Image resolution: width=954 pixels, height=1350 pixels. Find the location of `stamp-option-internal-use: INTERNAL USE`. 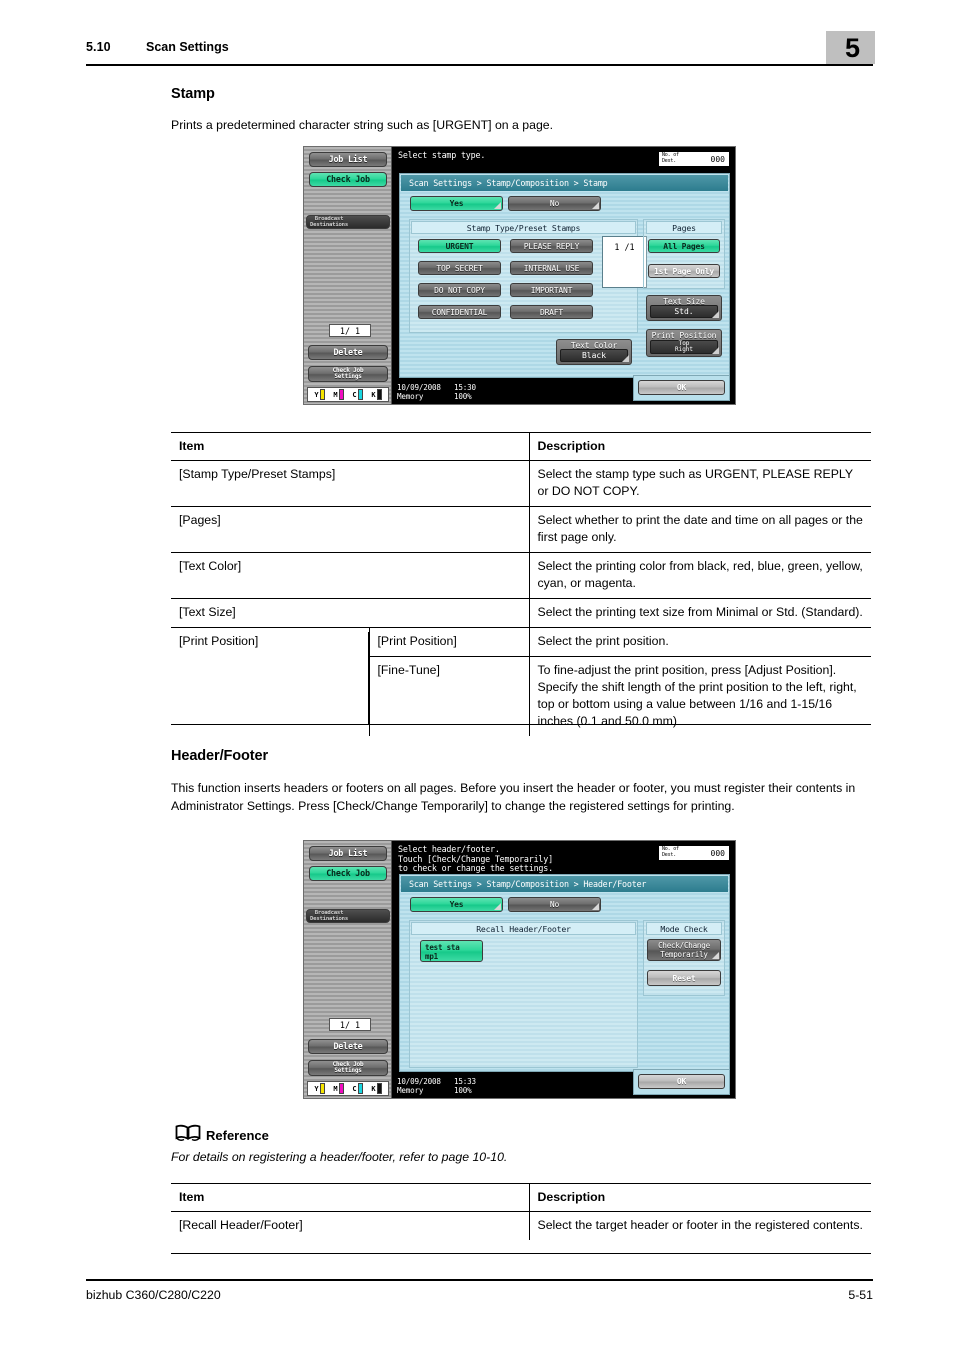

stamp-option-internal-use: INTERNAL USE is located at coordinates (551, 268).